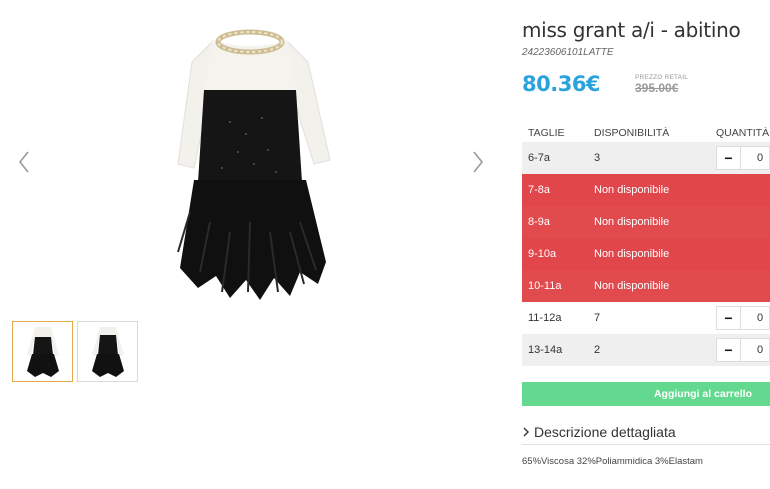 The width and height of the screenshot is (770, 489). Describe the element at coordinates (561, 84) in the screenshot. I see `product-price: 80.36€` at that location.